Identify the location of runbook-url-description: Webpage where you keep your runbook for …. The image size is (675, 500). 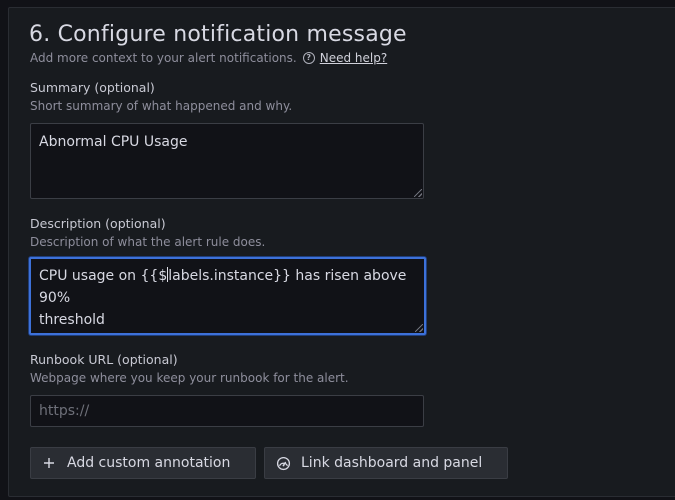
(189, 378).